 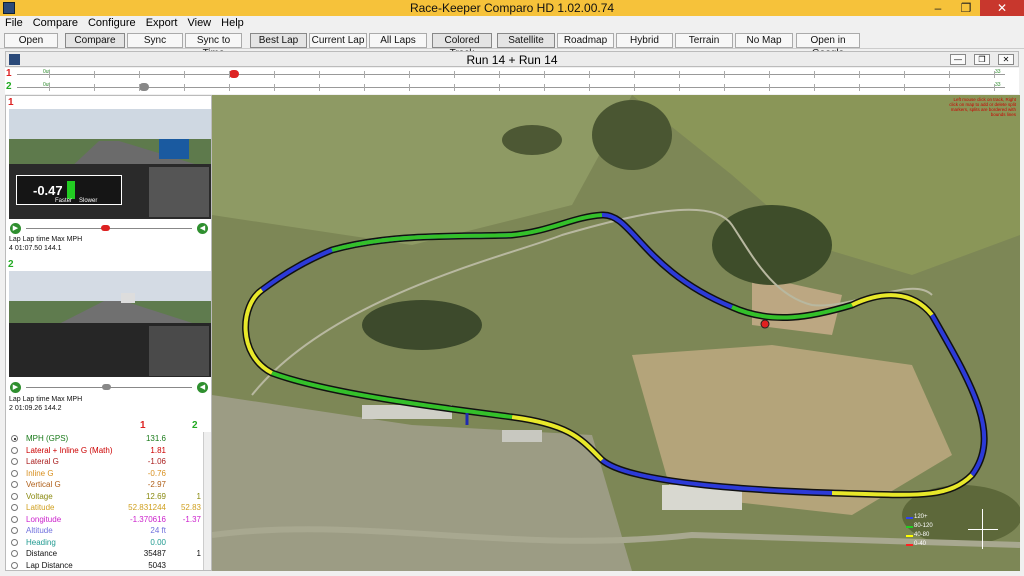 What do you see at coordinates (14, 23) in the screenshot?
I see `menu-file: File` at bounding box center [14, 23].